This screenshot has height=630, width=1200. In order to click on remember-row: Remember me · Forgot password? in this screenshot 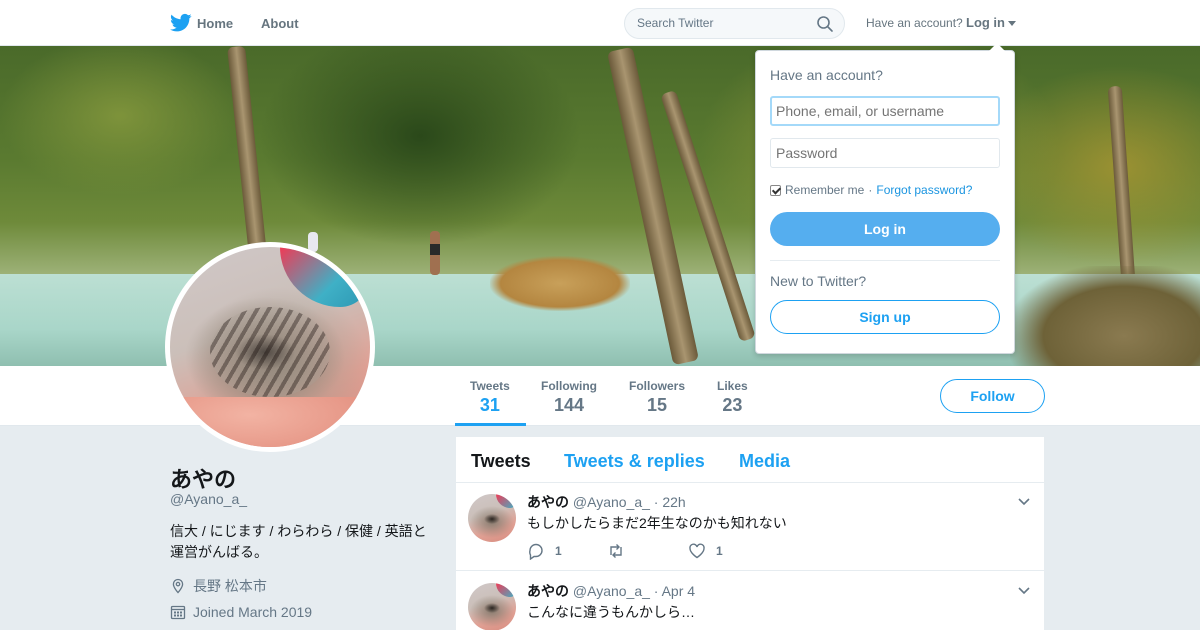, I will do `click(871, 190)`.